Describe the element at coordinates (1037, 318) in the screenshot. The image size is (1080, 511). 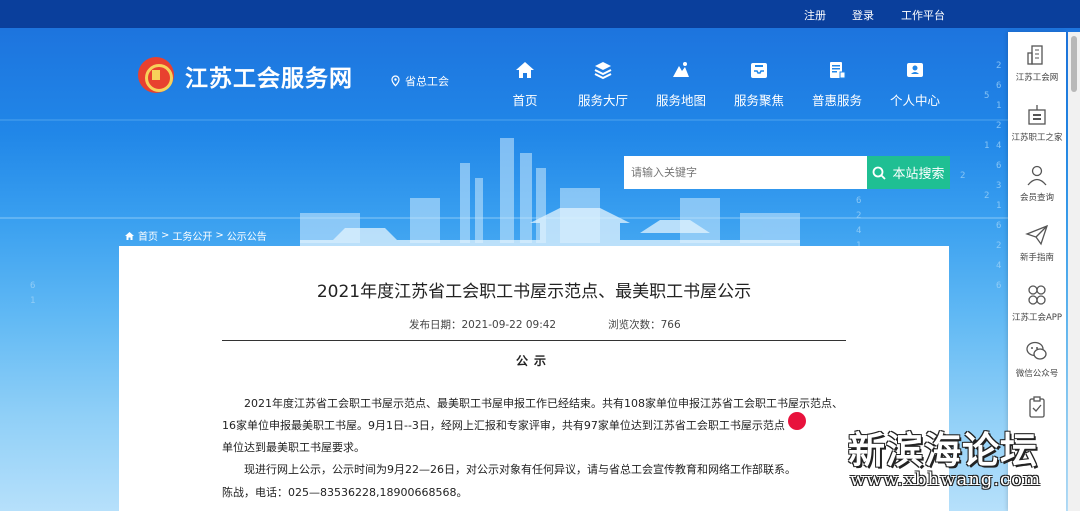
I see `sidebar-item-label: 江苏工会APP` at that location.